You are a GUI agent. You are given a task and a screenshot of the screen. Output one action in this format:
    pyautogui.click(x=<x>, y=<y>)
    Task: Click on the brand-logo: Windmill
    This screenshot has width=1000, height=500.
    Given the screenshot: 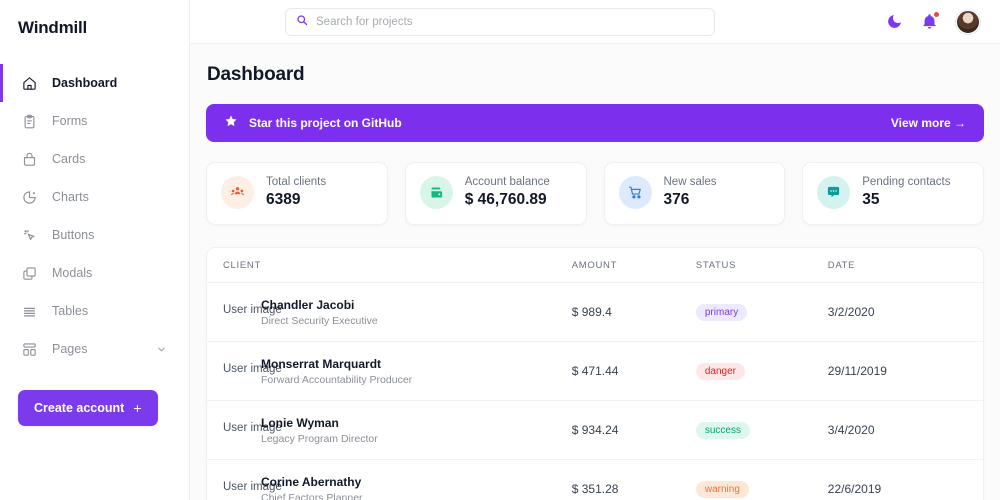 What is the action you would take?
    pyautogui.click(x=53, y=27)
    